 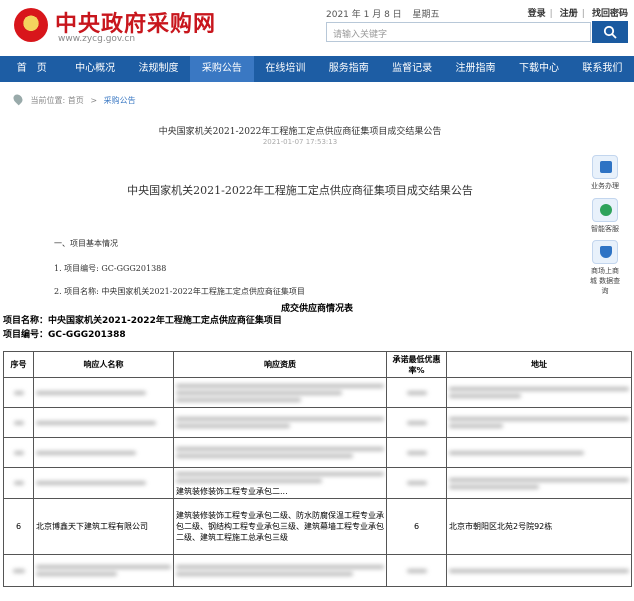 I want to click on side-business: 业务办理, so click(x=605, y=173).